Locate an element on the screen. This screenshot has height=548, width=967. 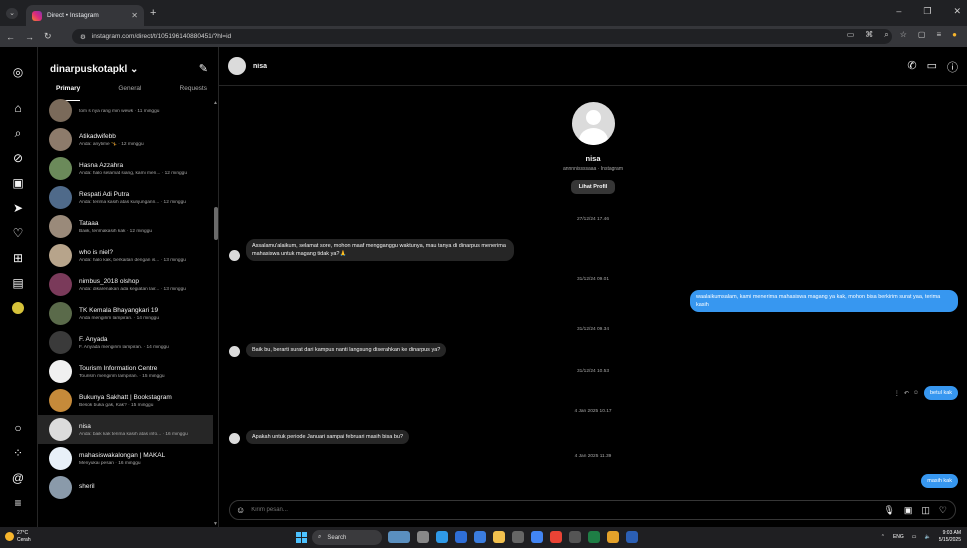
photos-icon is located at coordinates (613, 537).